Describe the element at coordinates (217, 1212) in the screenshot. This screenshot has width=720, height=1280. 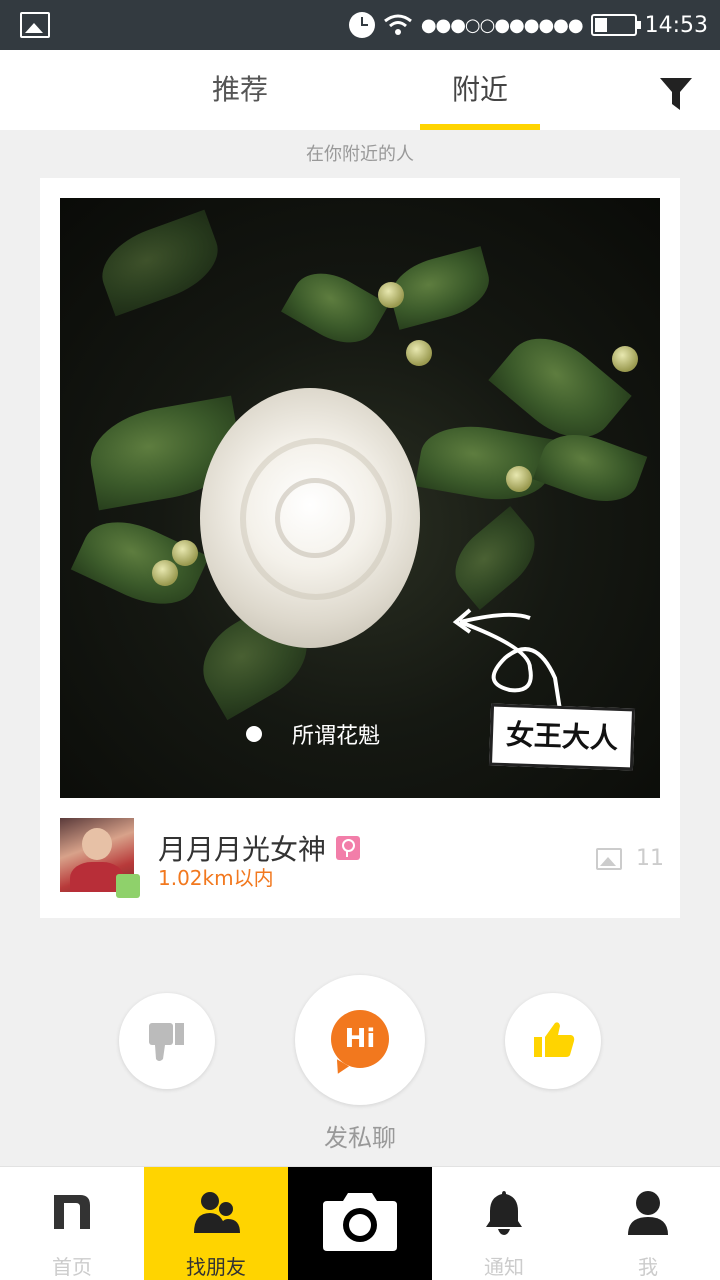
I see `friends-icon` at that location.